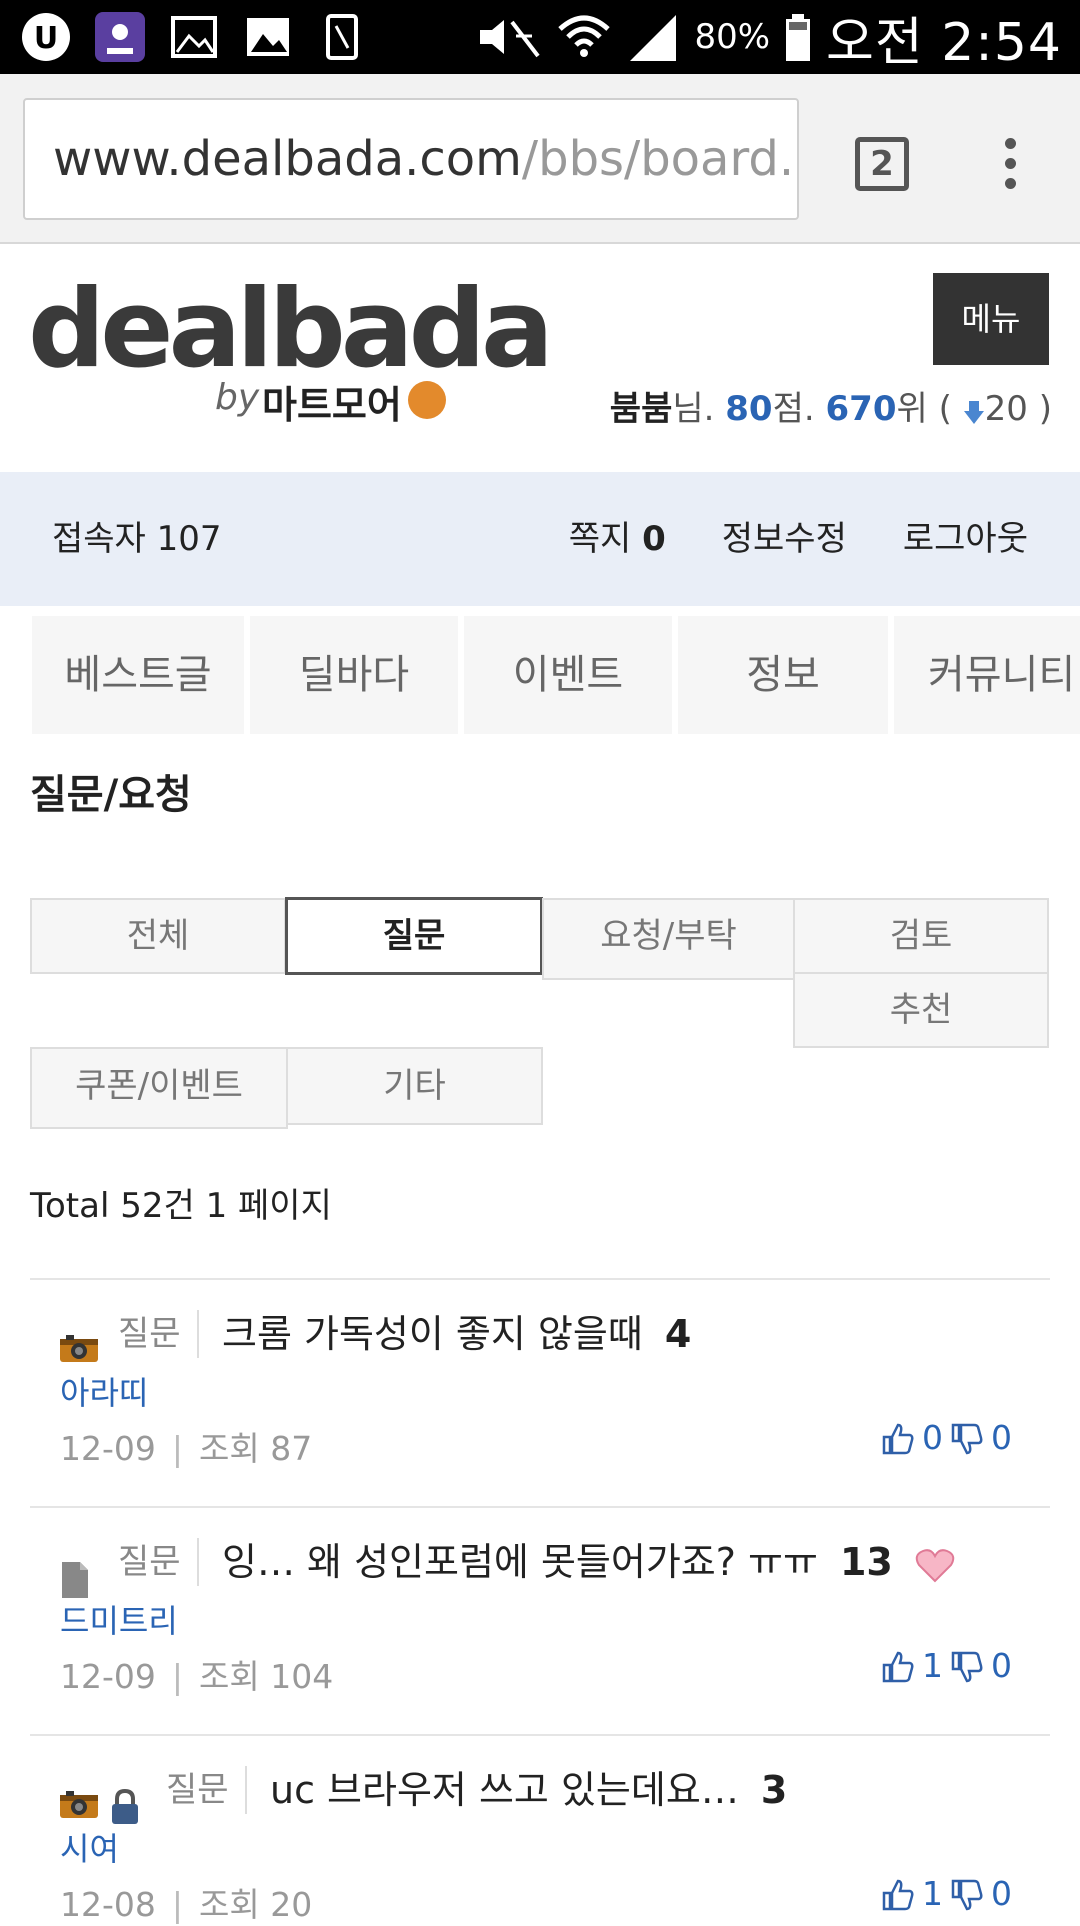  I want to click on edit-profile-link: 정보수정, so click(784, 539).